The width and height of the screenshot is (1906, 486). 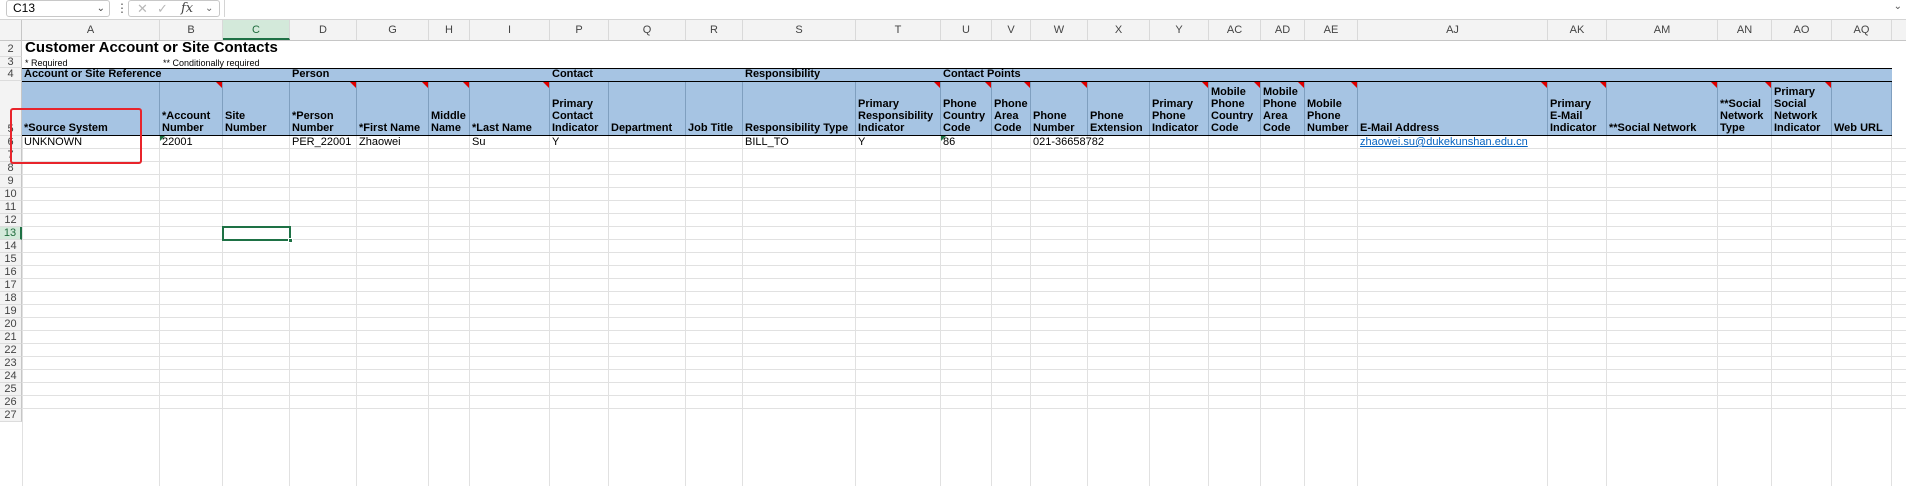 I want to click on field-header: Primary E-Mail Indicator, so click(x=1577, y=108).